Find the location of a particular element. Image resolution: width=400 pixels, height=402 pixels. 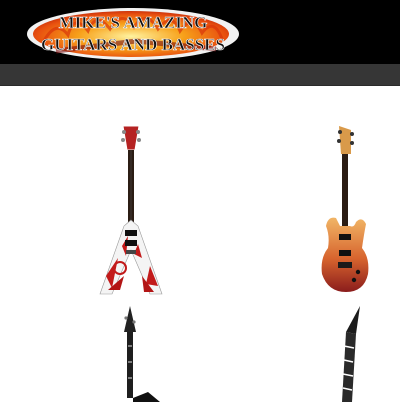

product-guitar-superstrat is located at coordinates (345, 212).